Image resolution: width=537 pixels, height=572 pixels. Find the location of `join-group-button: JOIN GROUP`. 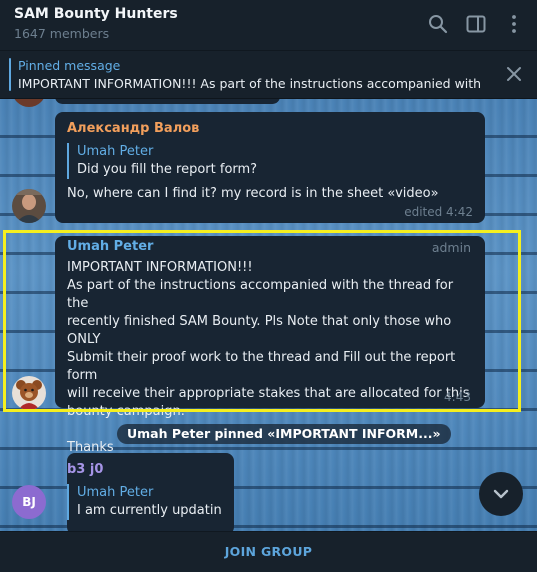

join-group-button: JOIN GROUP is located at coordinates (268, 551).